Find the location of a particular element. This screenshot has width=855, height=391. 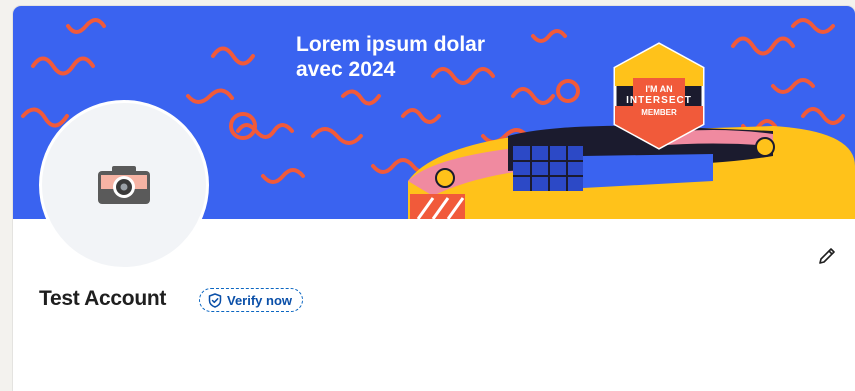

badge-line-1: I'M AN is located at coordinates (659, 89).